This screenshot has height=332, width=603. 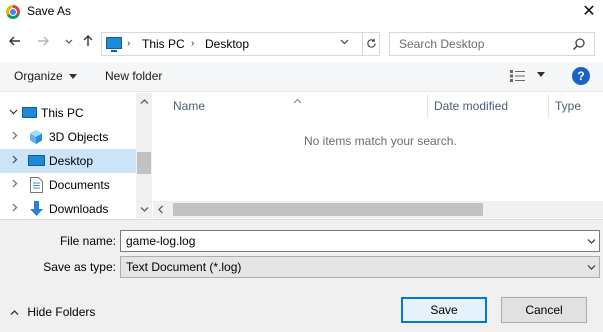 I want to click on search-icon, so click(x=579, y=44).